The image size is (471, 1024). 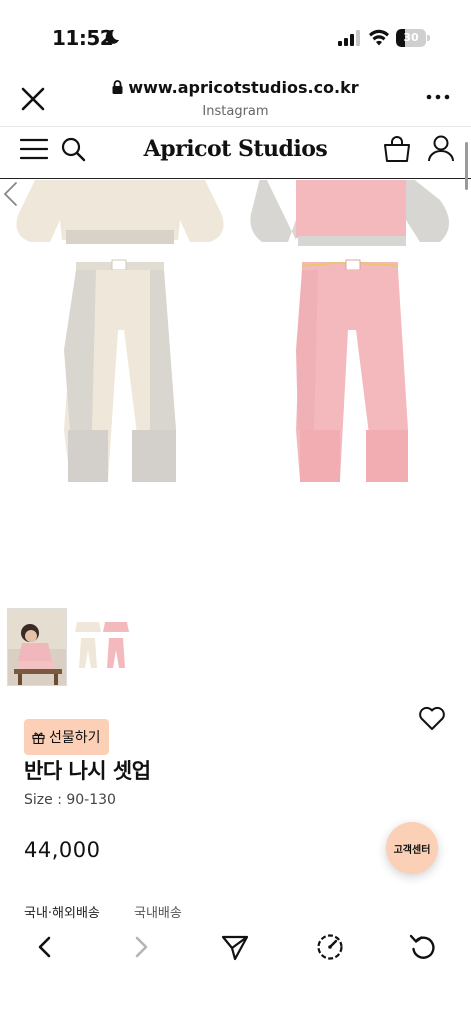 I want to click on send-icon, so click(x=235, y=947).